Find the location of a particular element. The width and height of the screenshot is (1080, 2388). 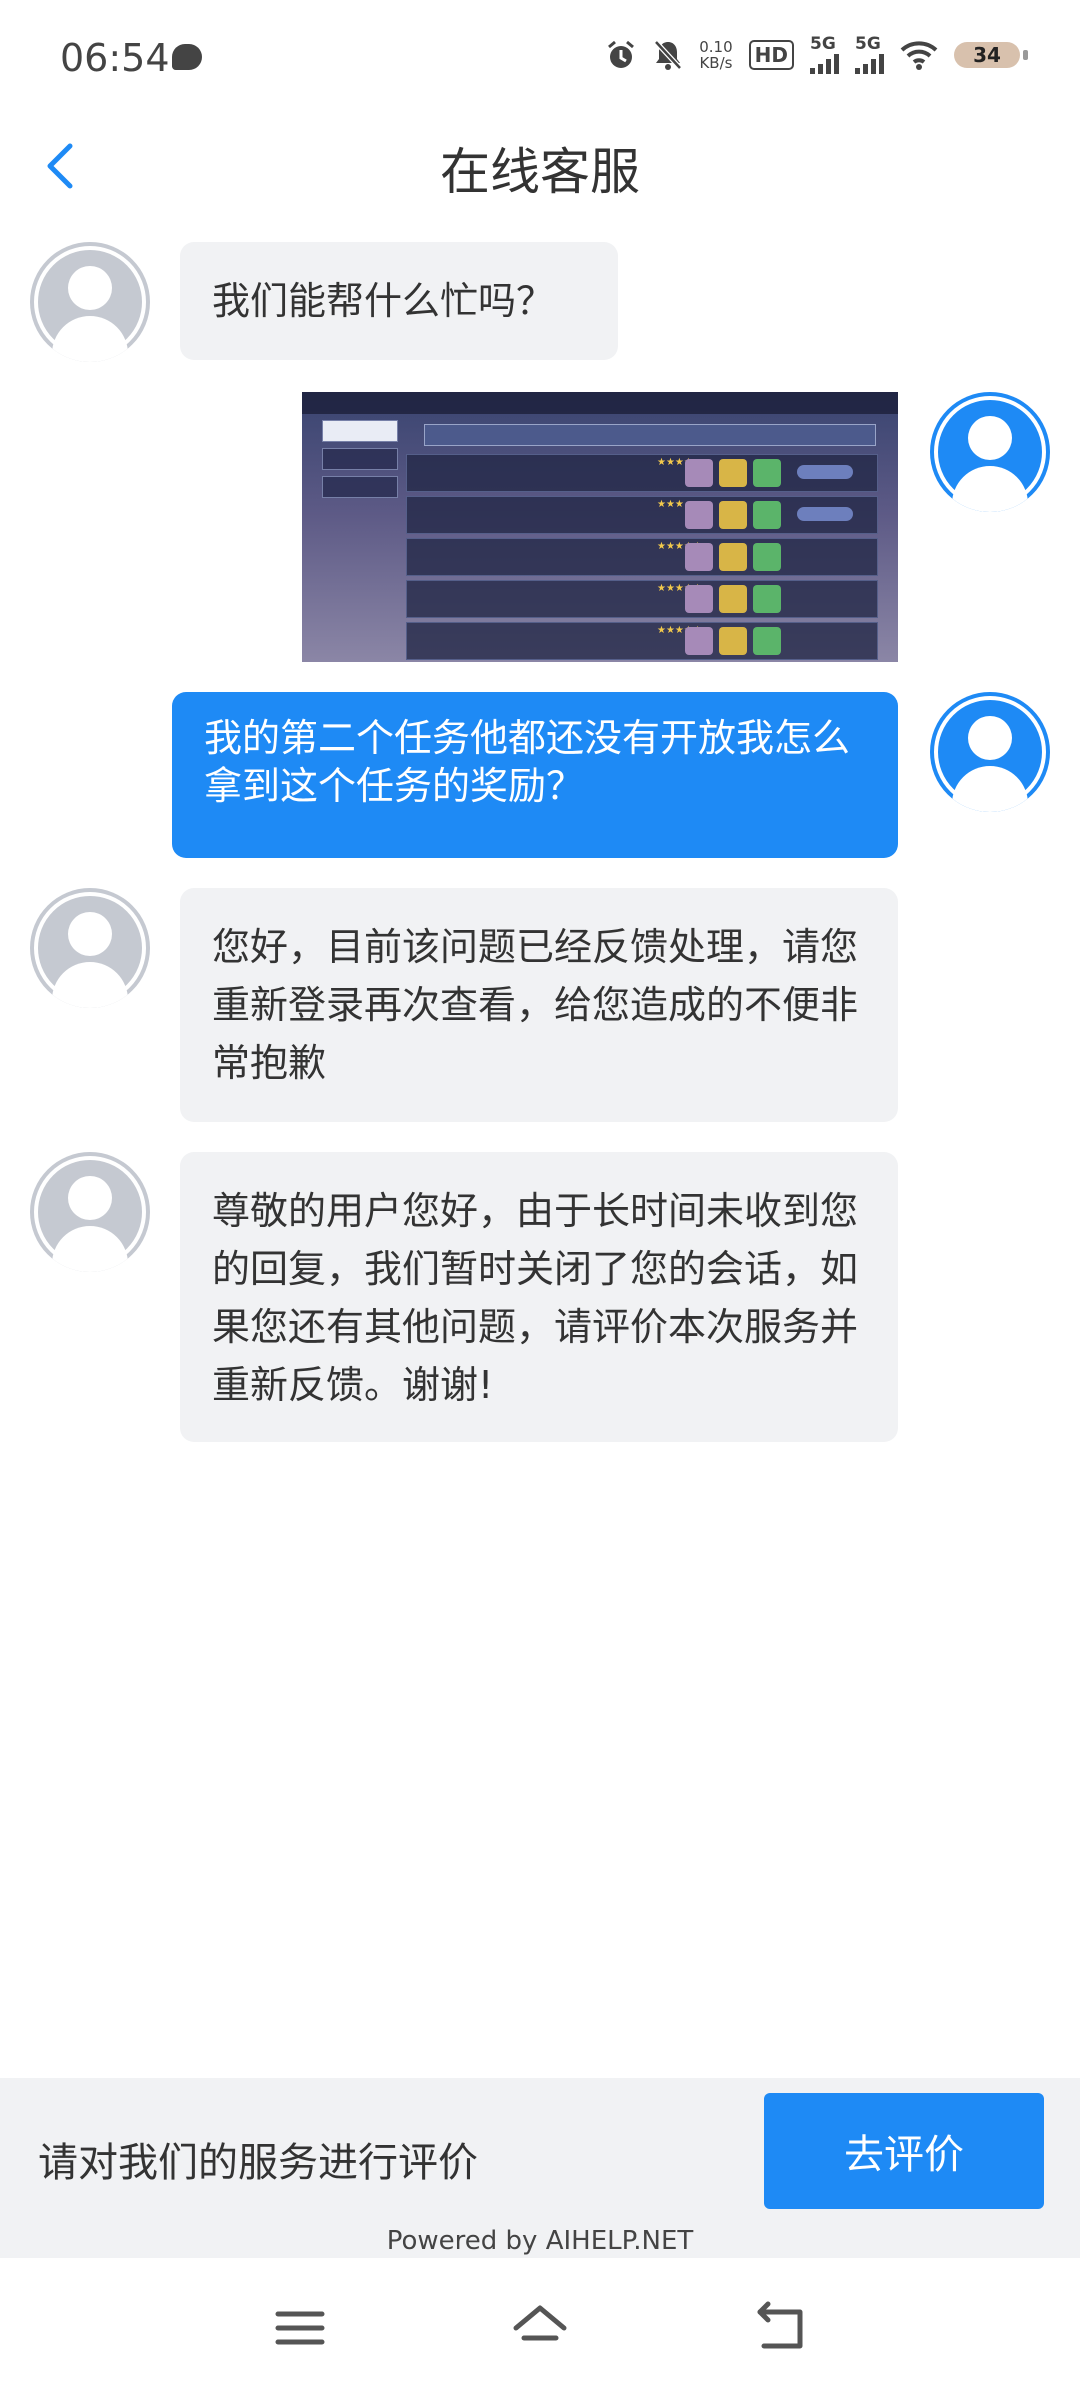

signal-5g-2: 5G is located at coordinates (869, 55).